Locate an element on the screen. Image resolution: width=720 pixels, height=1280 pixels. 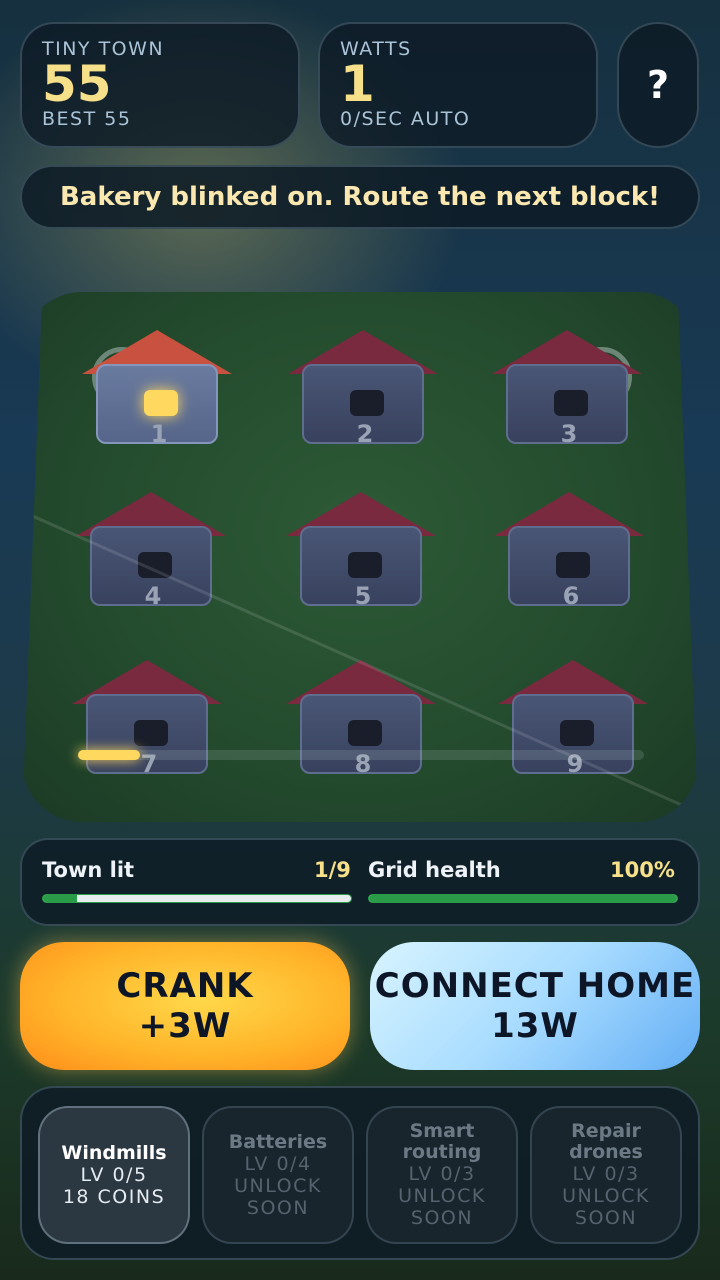
connect-home-cost: 13W is located at coordinates (535, 1026).